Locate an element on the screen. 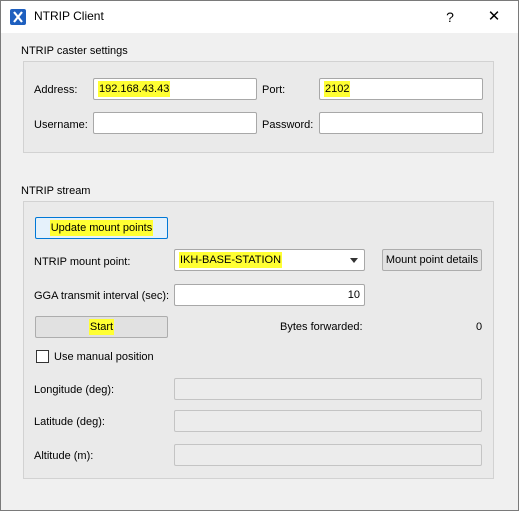  altitude-input is located at coordinates (328, 455).